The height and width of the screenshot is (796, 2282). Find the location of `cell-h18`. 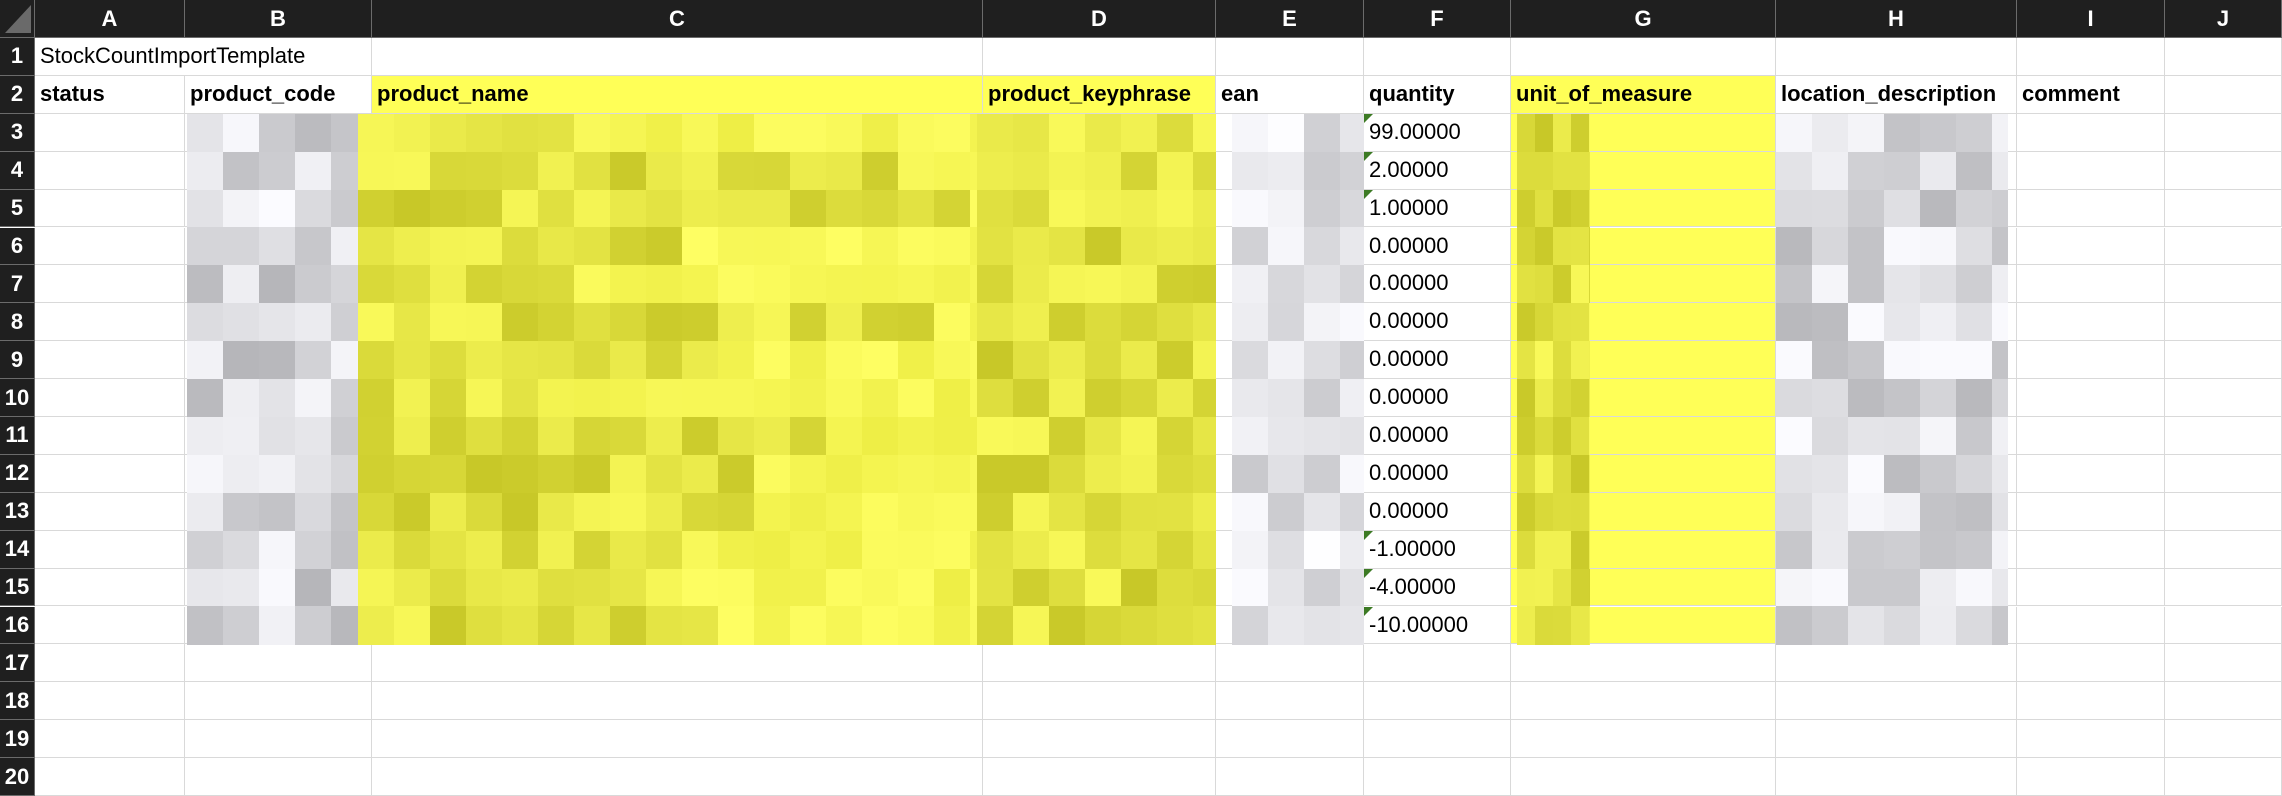

cell-h18 is located at coordinates (1896, 701).